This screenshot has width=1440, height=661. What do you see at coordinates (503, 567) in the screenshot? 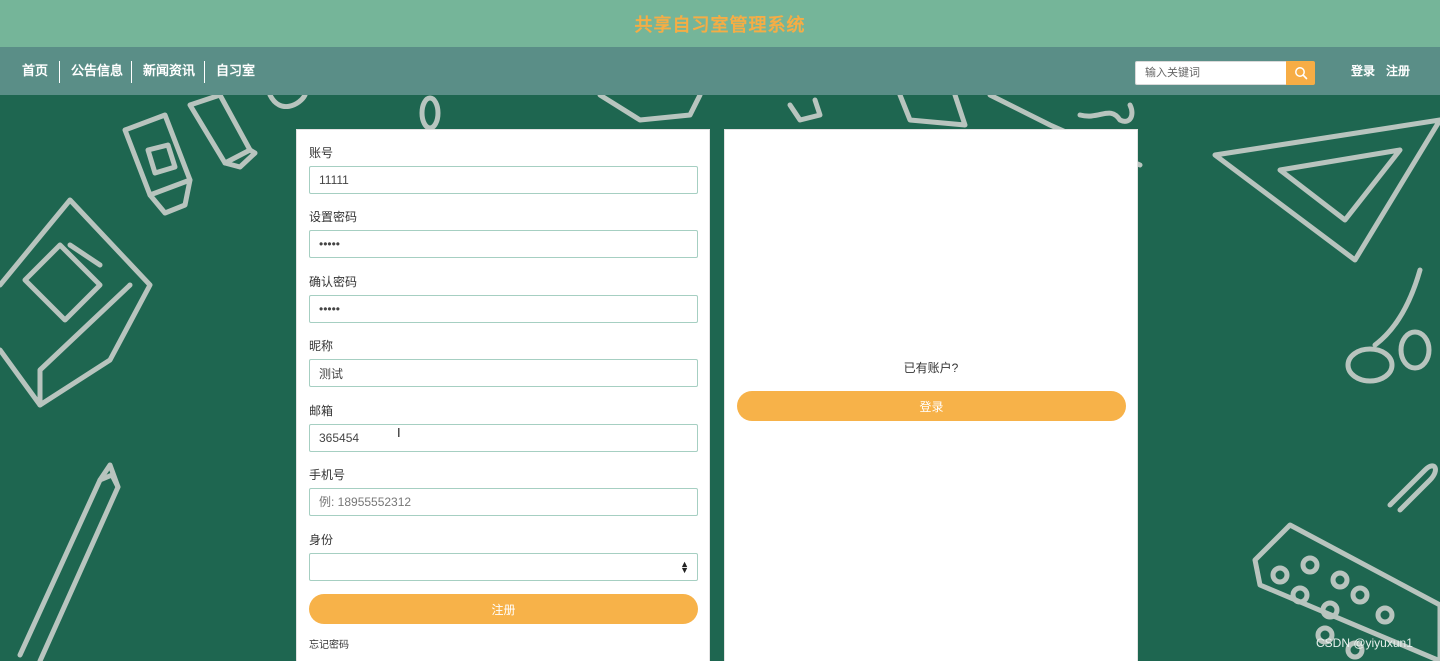
I see `identity-select: ▲ ▼` at bounding box center [503, 567].